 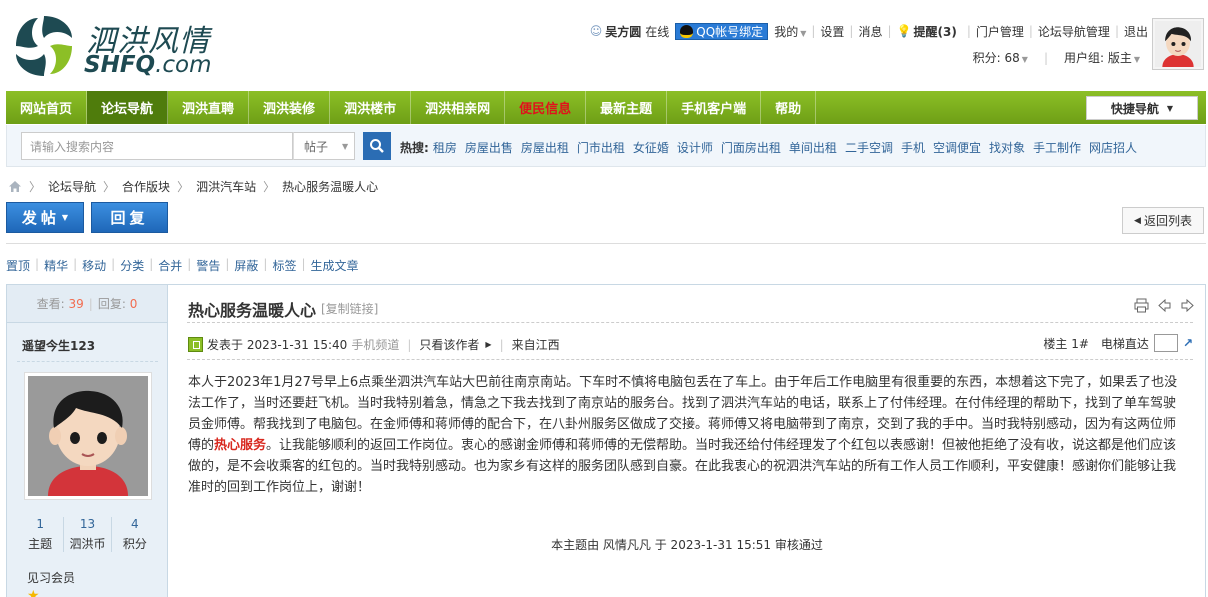 I want to click on author-name: 遥望今生123, so click(x=58, y=345).